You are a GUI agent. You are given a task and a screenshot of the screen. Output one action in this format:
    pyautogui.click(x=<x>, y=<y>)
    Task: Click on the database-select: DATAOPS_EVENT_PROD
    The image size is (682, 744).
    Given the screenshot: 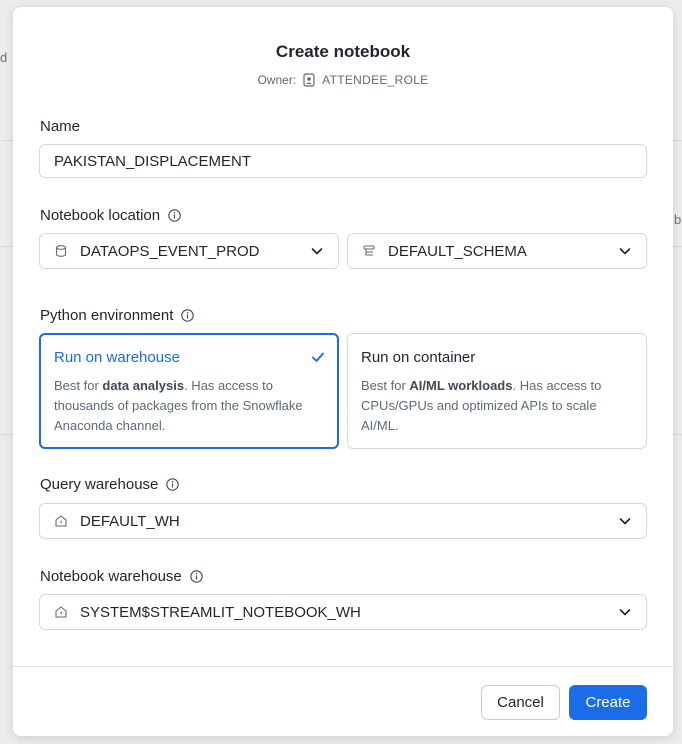 What is the action you would take?
    pyautogui.click(x=189, y=251)
    